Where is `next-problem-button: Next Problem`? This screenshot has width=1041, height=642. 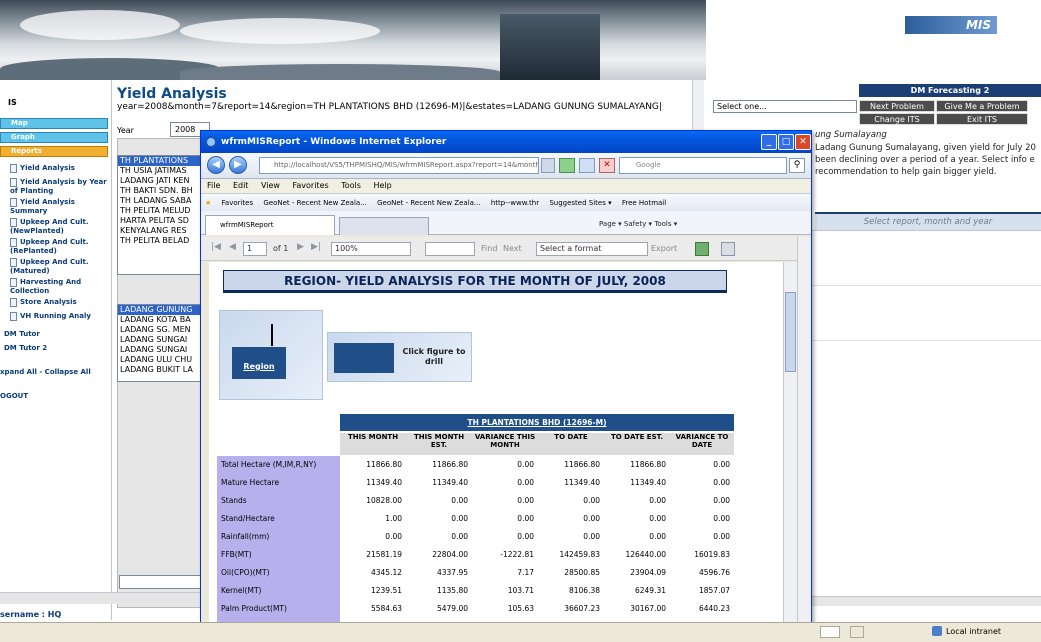
next-problem-button: Next Problem is located at coordinates (897, 106).